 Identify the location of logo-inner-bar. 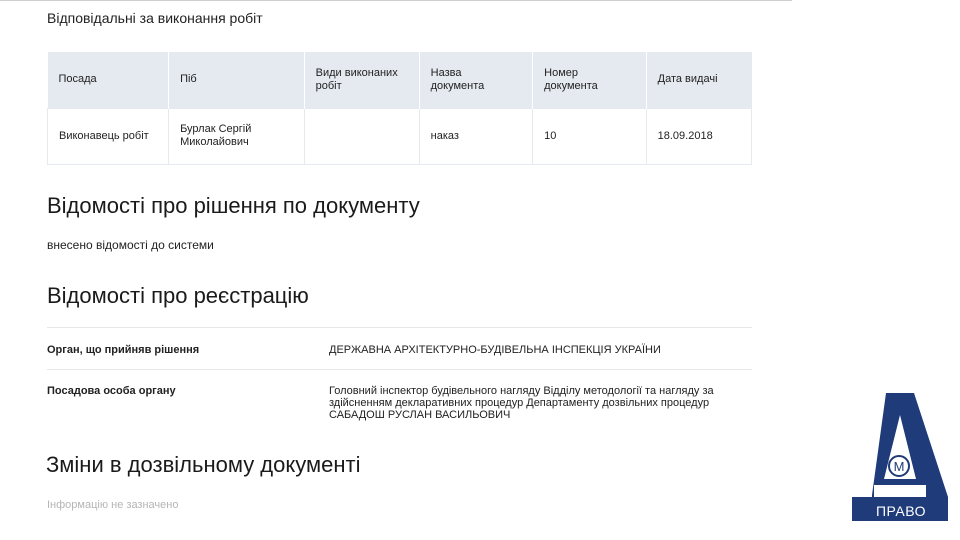
(900, 491).